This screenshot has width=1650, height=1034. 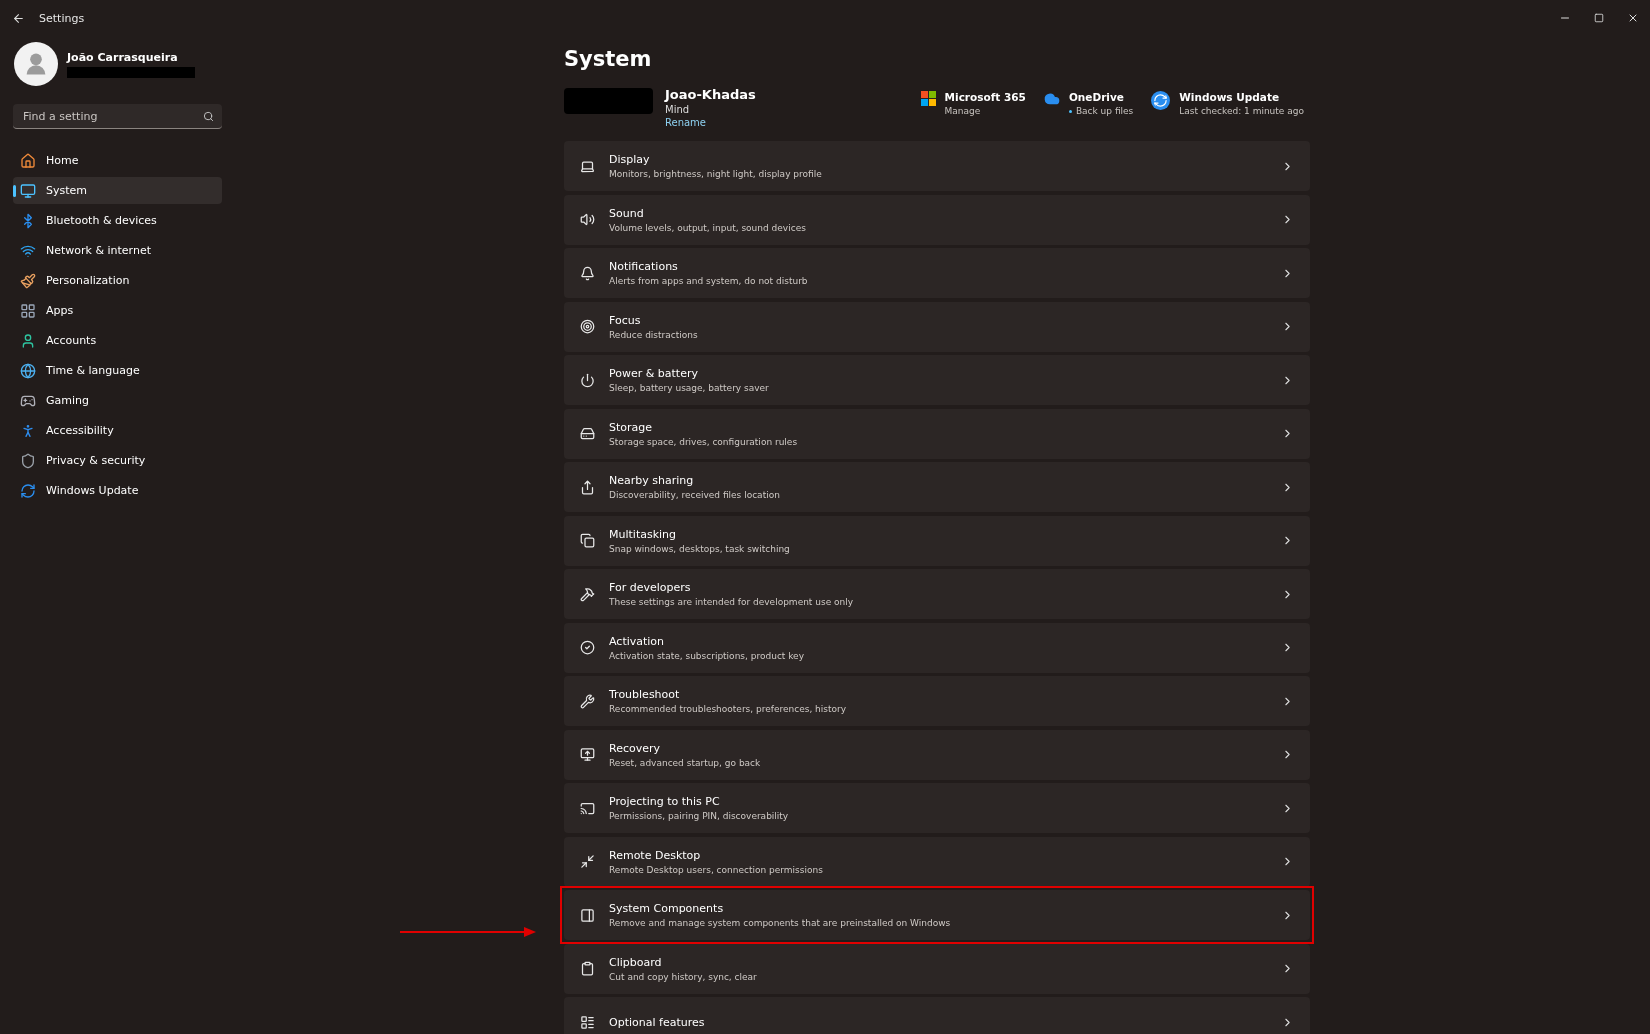 What do you see at coordinates (710, 94) in the screenshot?
I see `device-name: Joao-Khadas` at bounding box center [710, 94].